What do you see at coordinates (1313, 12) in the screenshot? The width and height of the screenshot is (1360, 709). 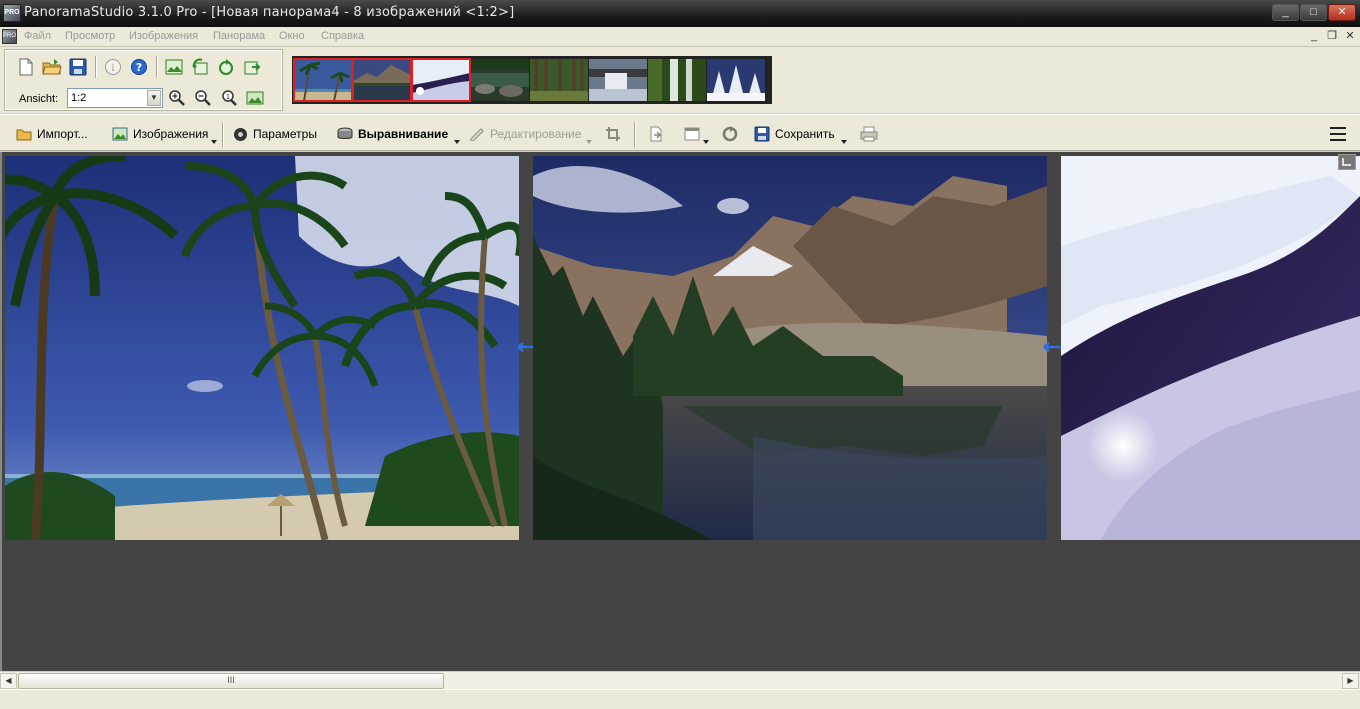 I see `maximize-button: □` at bounding box center [1313, 12].